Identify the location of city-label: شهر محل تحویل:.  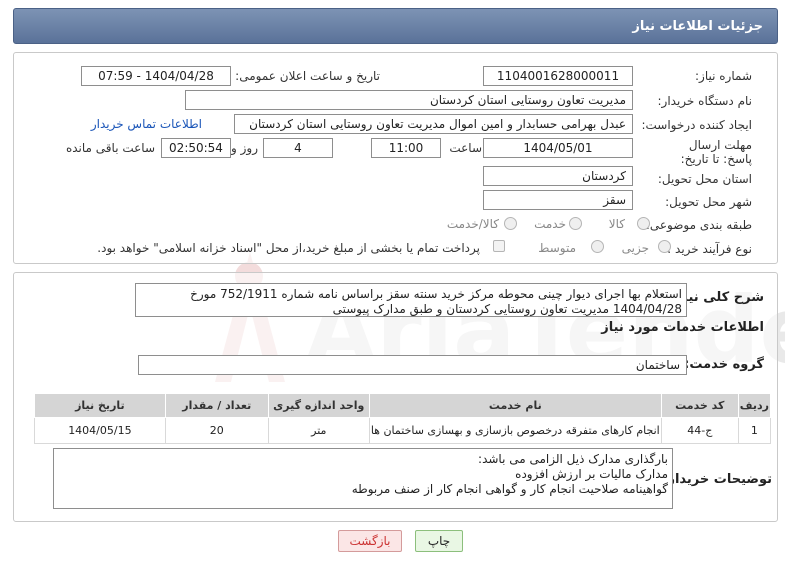
(708, 202).